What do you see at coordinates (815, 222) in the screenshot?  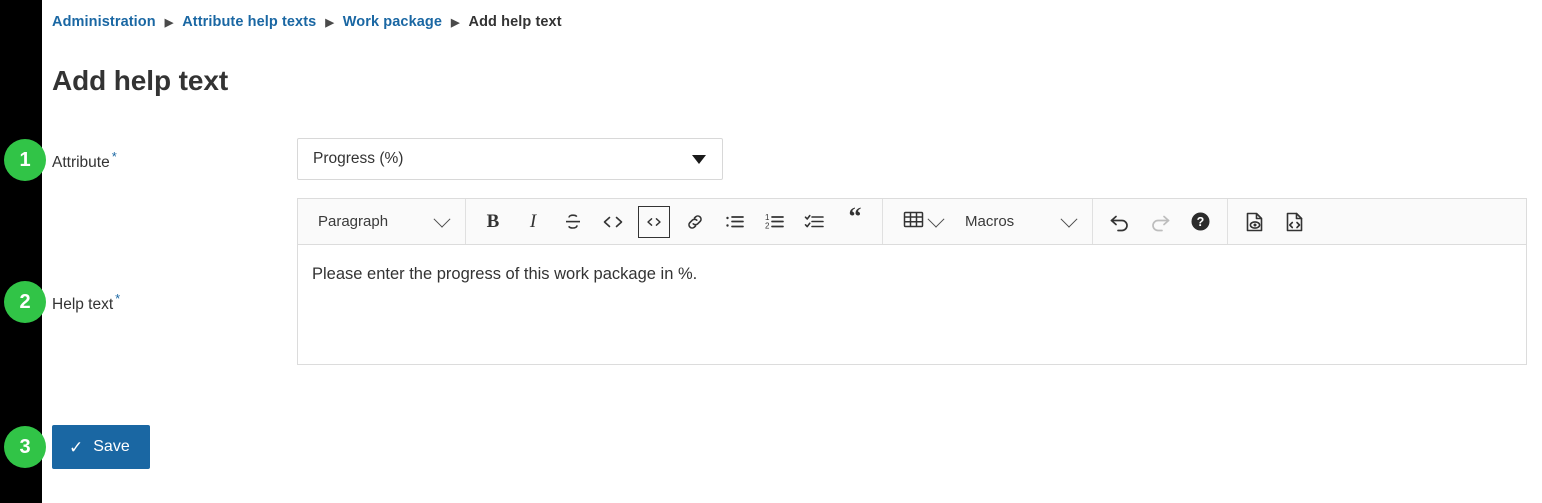 I see `todo-list-button` at bounding box center [815, 222].